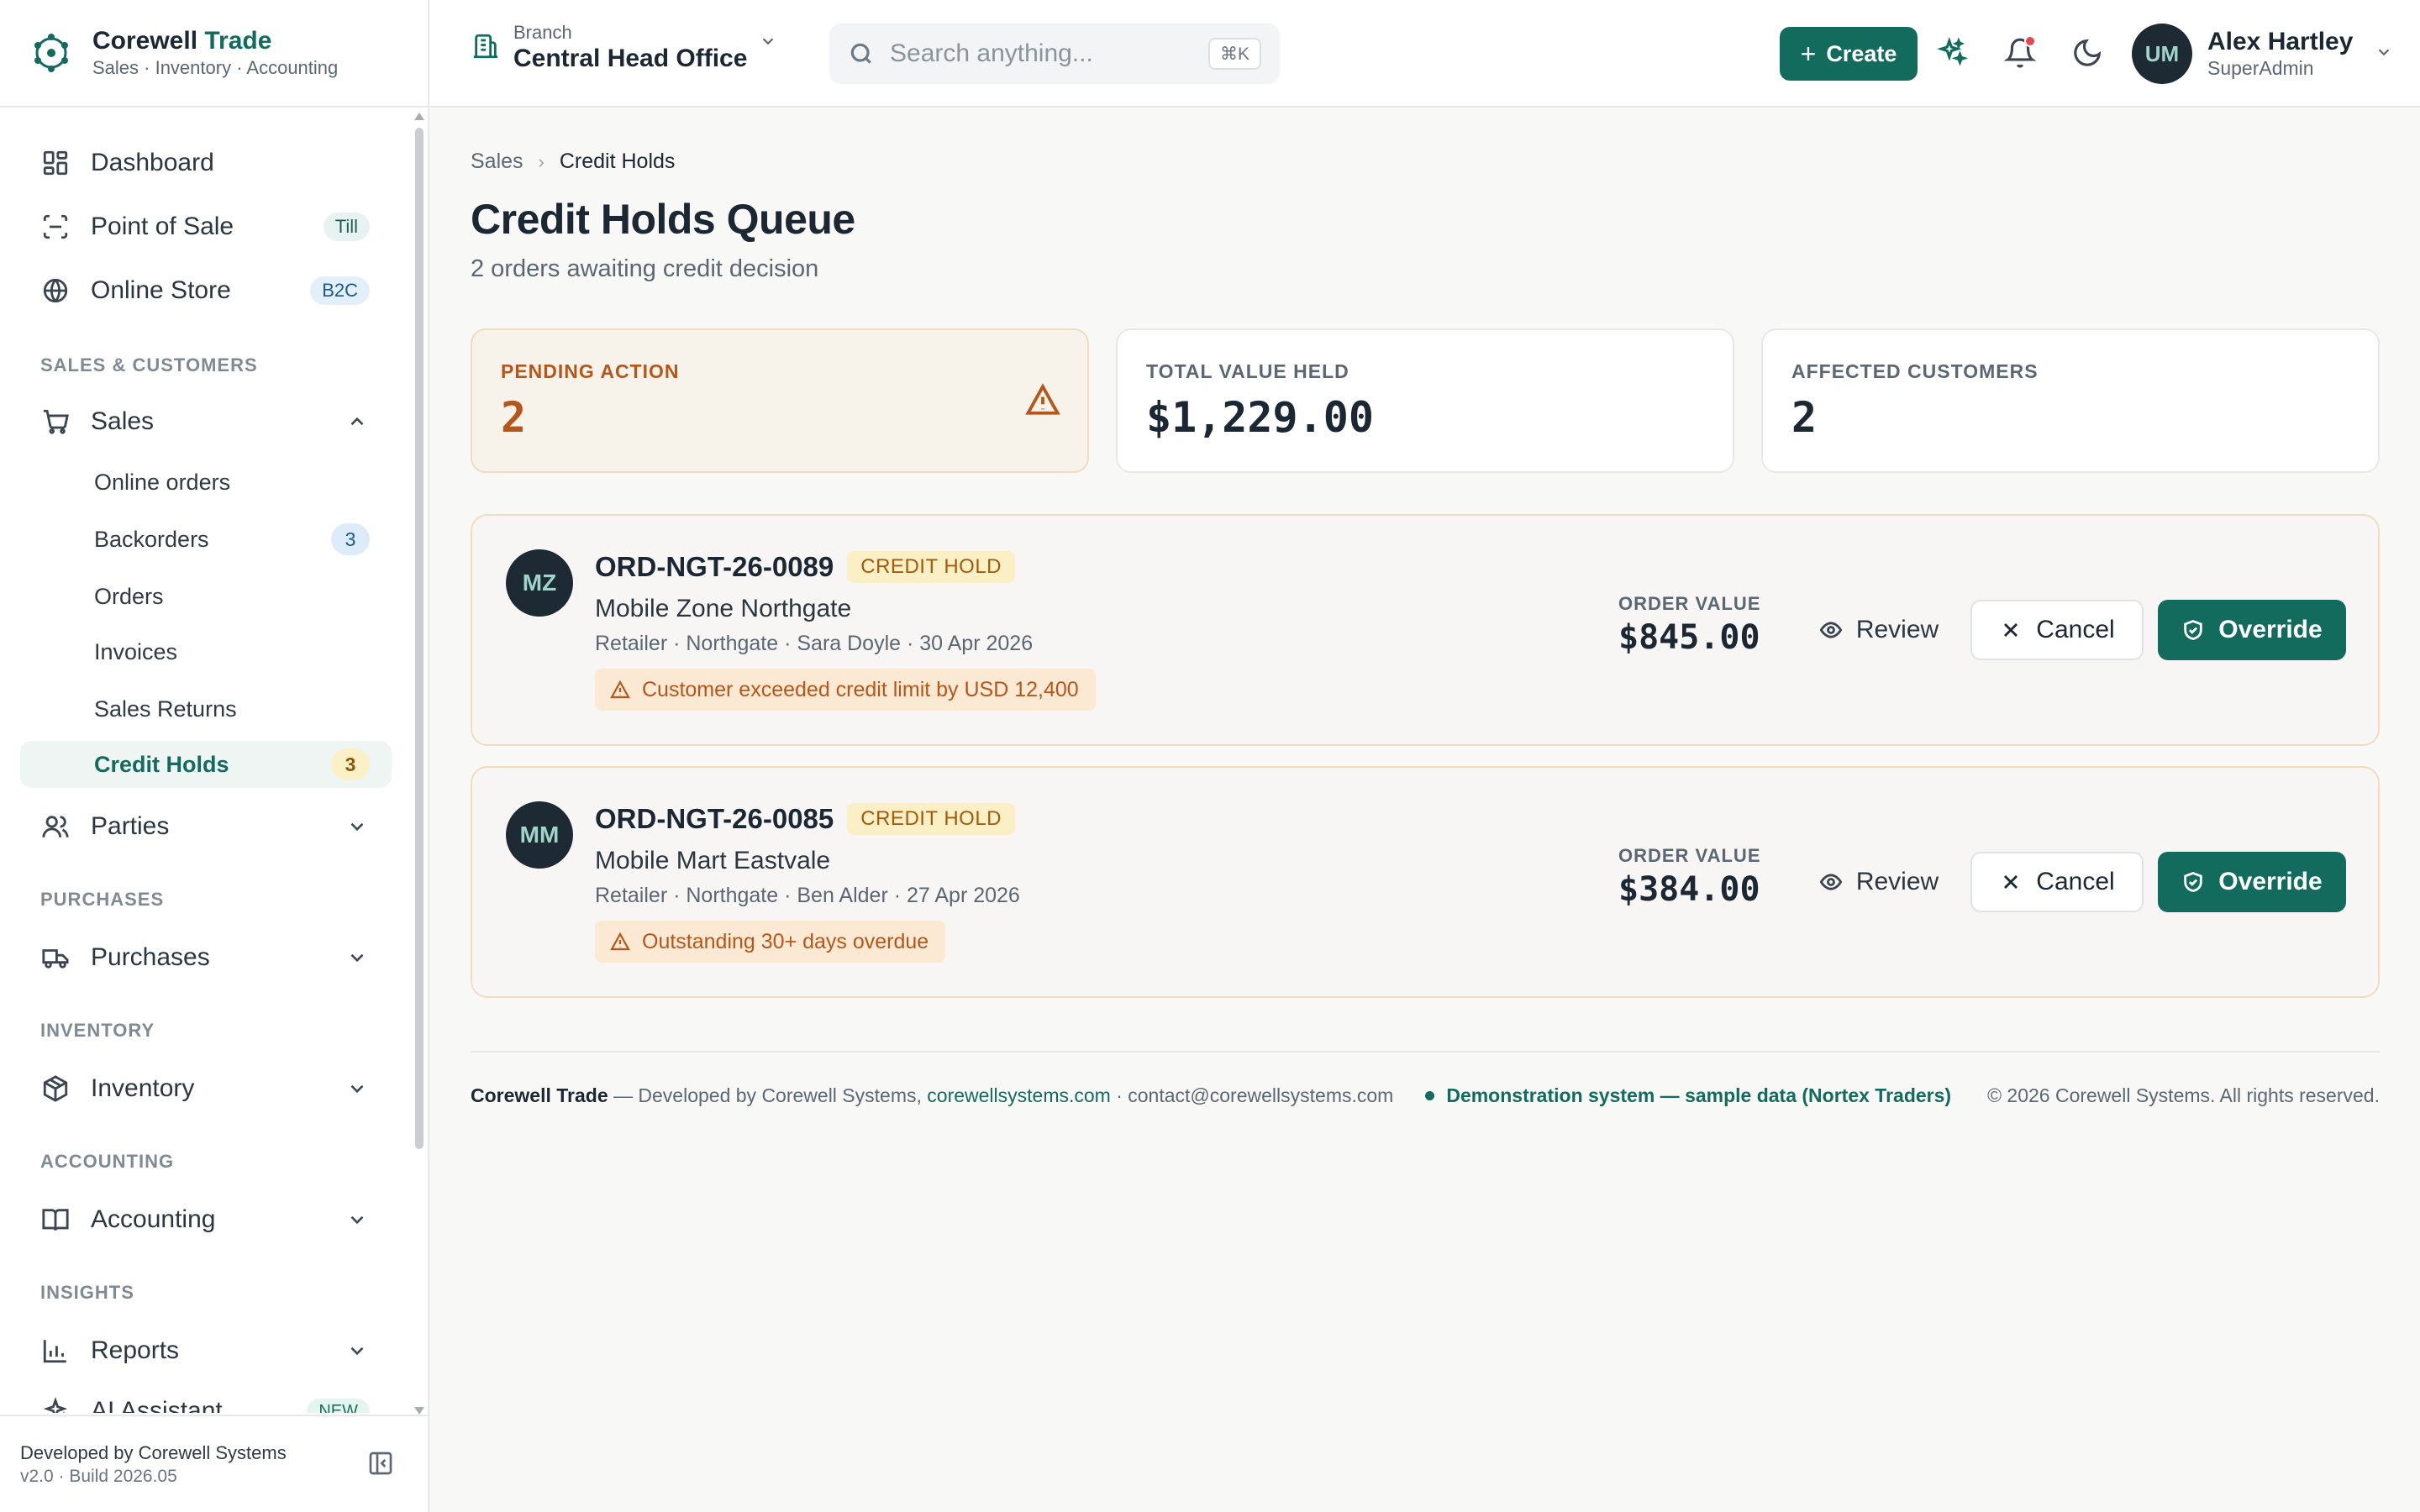  What do you see at coordinates (206, 291) in the screenshot?
I see `sidebar-item-online-store: Online Store B2C` at bounding box center [206, 291].